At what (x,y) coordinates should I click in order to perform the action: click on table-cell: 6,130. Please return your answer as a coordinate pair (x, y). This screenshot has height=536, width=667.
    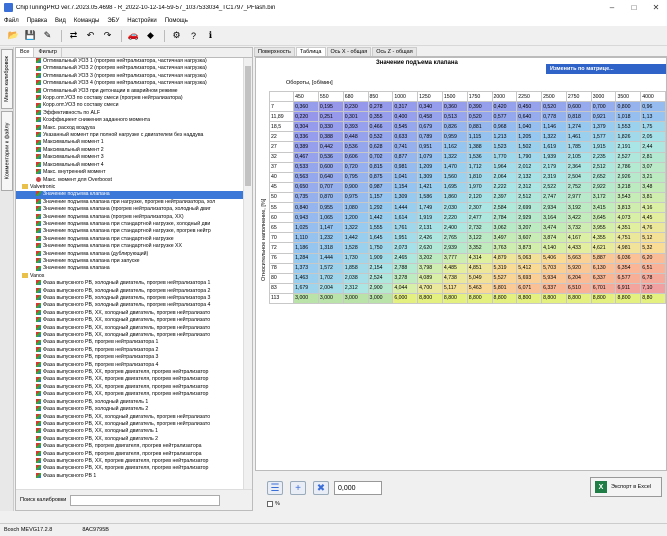
    Looking at the image, I should click on (603, 268).